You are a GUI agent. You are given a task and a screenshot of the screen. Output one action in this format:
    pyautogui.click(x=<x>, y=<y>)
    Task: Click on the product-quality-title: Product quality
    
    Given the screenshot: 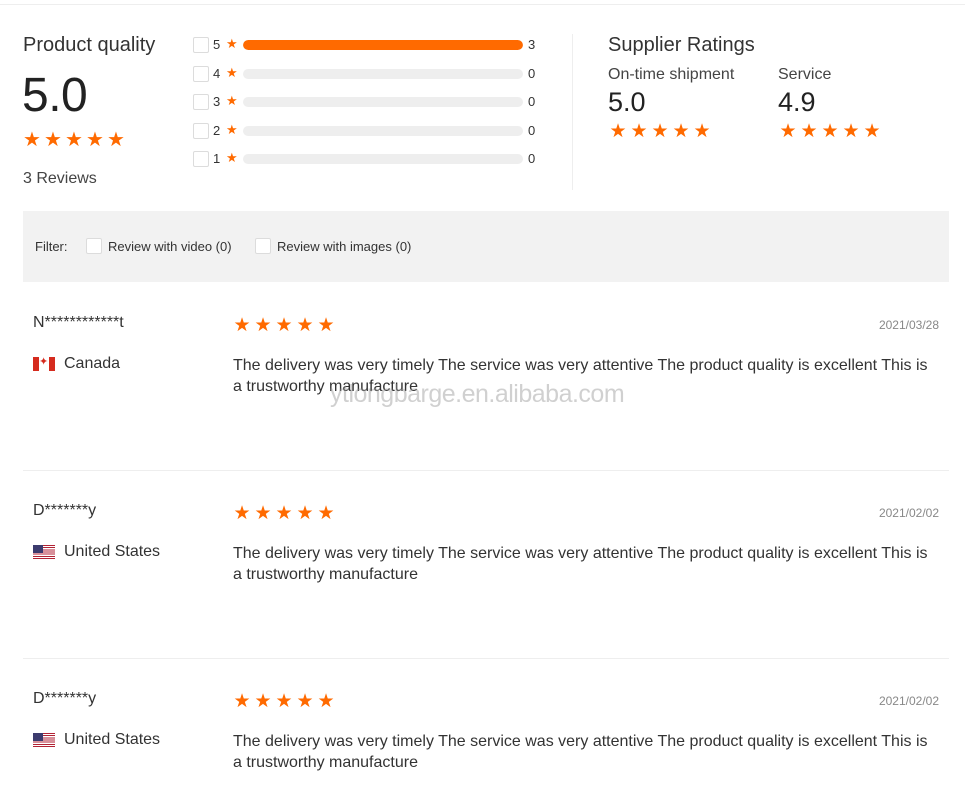 What is the action you would take?
    pyautogui.click(x=89, y=45)
    